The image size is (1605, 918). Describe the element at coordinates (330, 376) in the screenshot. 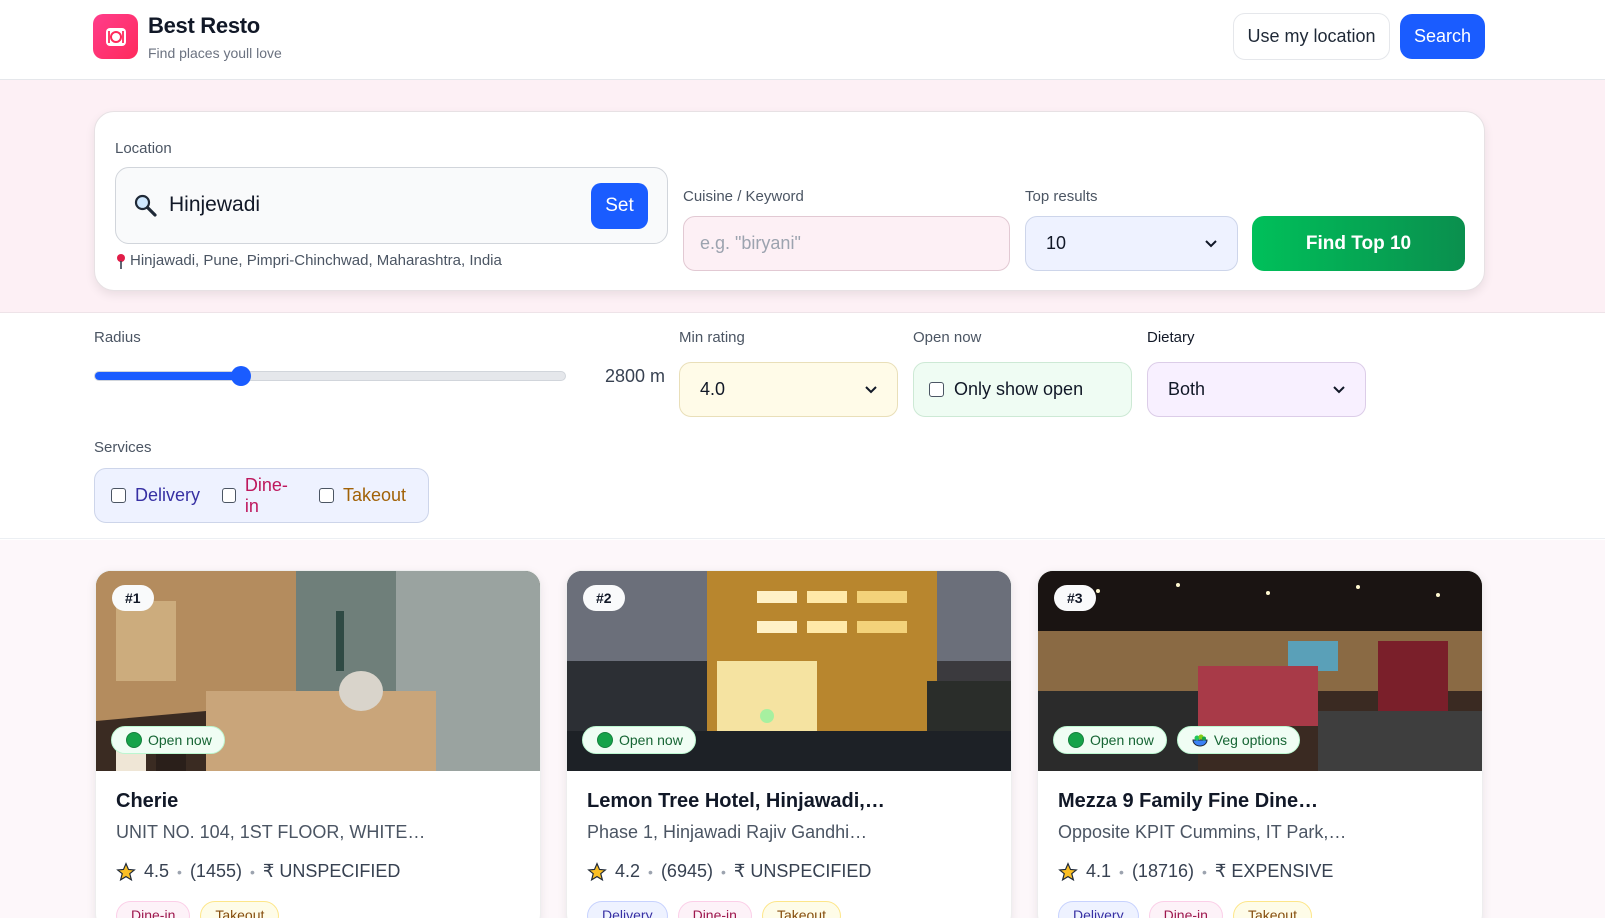

I see `radius-slider` at that location.